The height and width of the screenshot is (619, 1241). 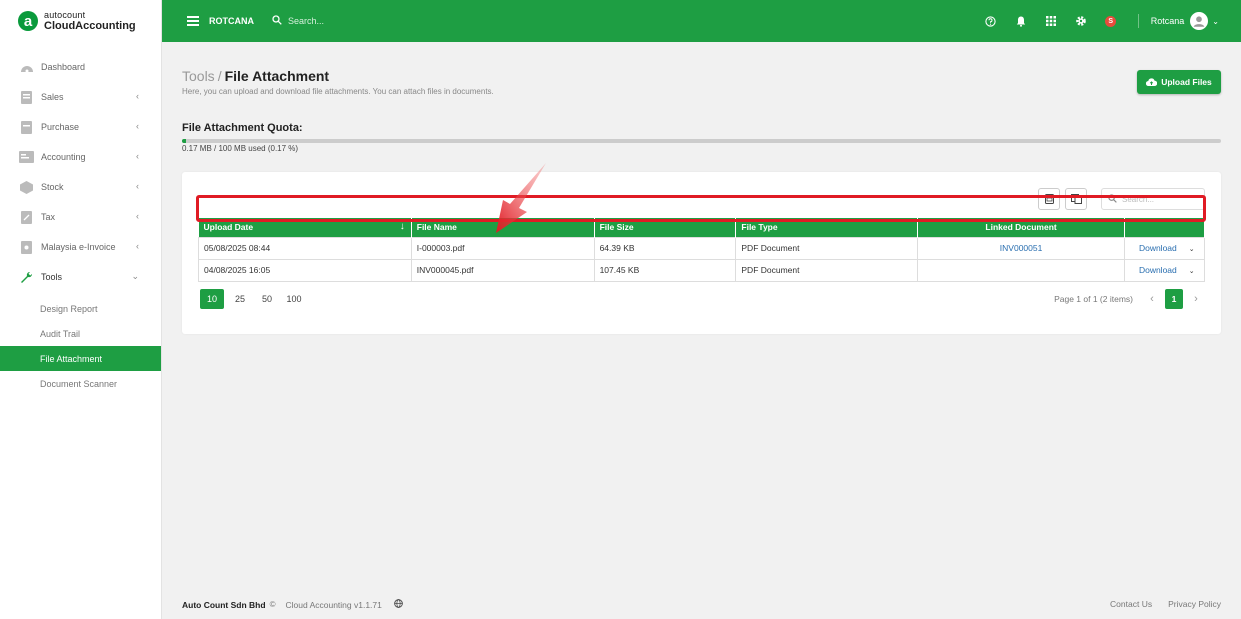 I want to click on sidebar-item-accounting: Accounting ‹, so click(x=80, y=157).